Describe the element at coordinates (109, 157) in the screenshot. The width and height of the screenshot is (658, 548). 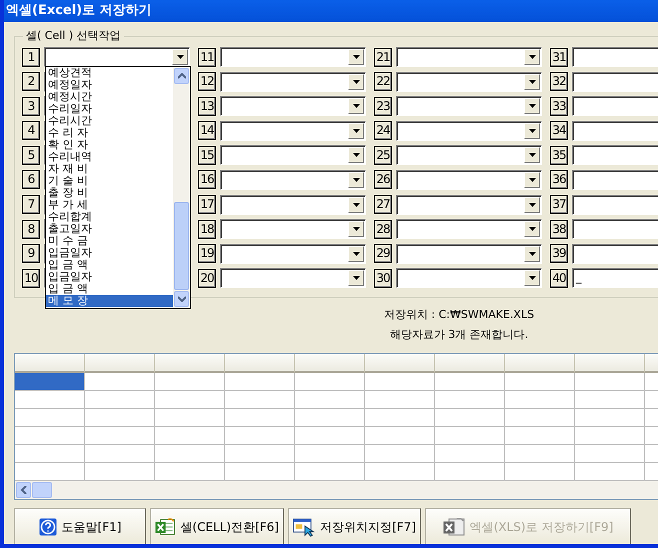
I see `dropdown-item: 수리내역` at that location.